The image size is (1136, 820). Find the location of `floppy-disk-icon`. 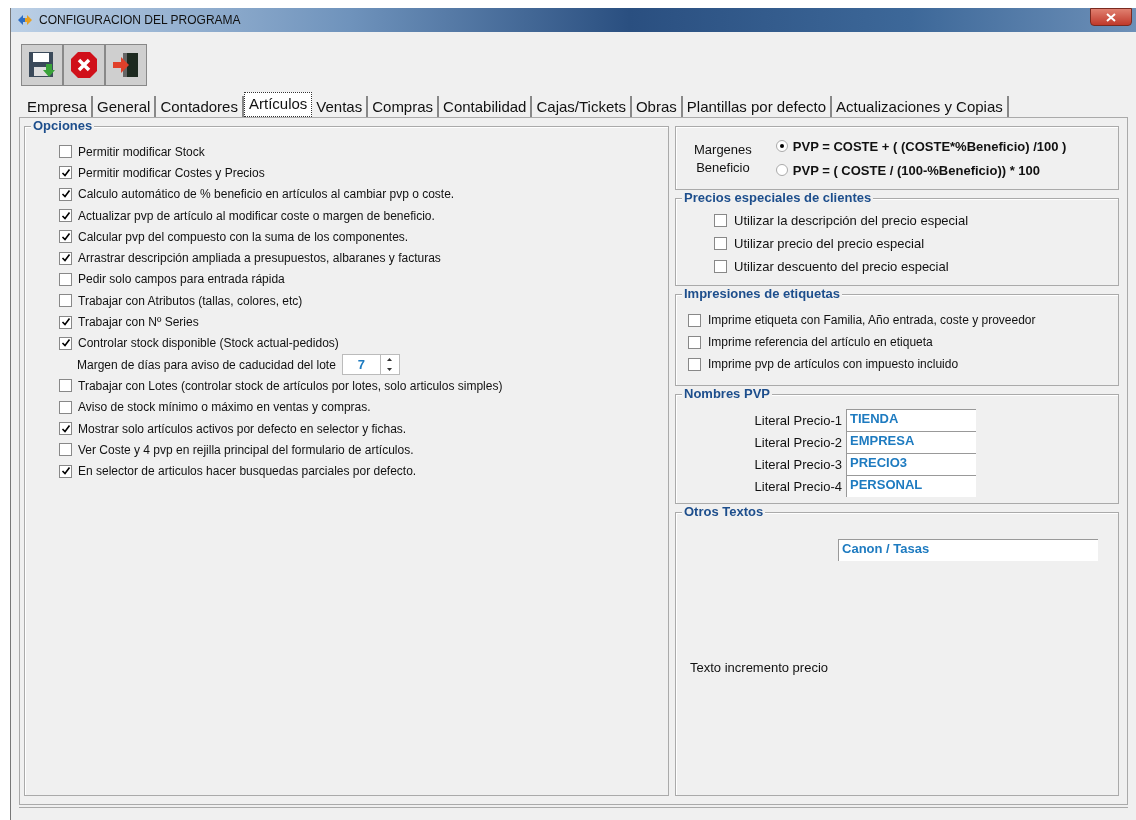

floppy-disk-icon is located at coordinates (42, 65).